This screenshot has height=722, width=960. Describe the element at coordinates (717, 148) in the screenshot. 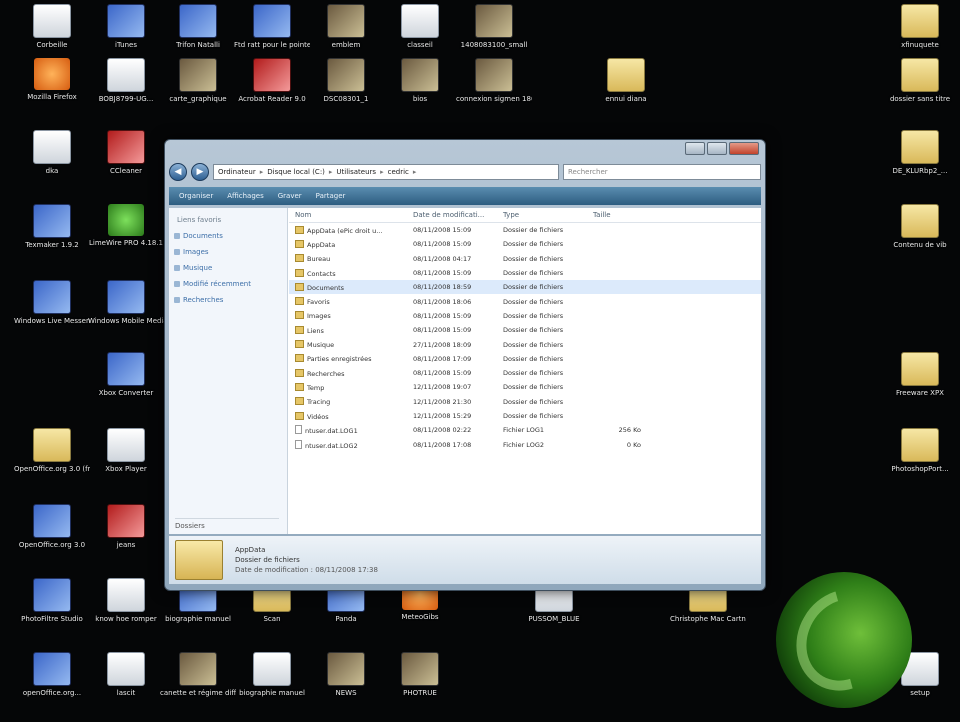

I see `maximize-button` at that location.